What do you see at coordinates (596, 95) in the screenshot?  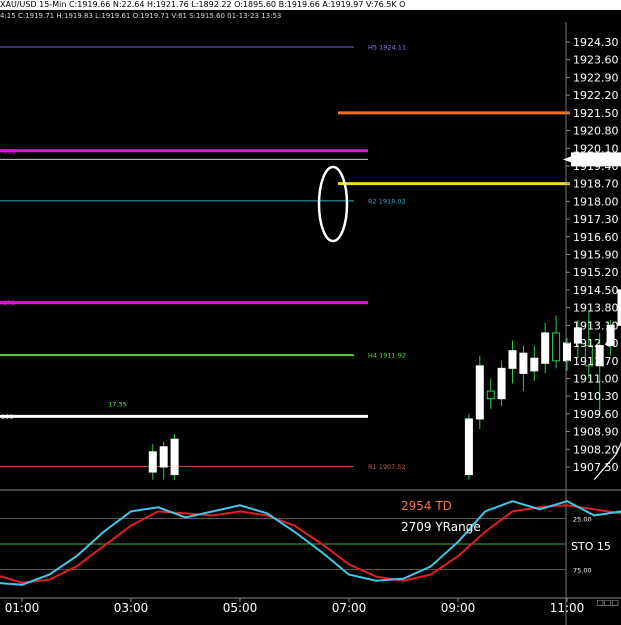 I see `y-tick-label: 1922.20` at bounding box center [596, 95].